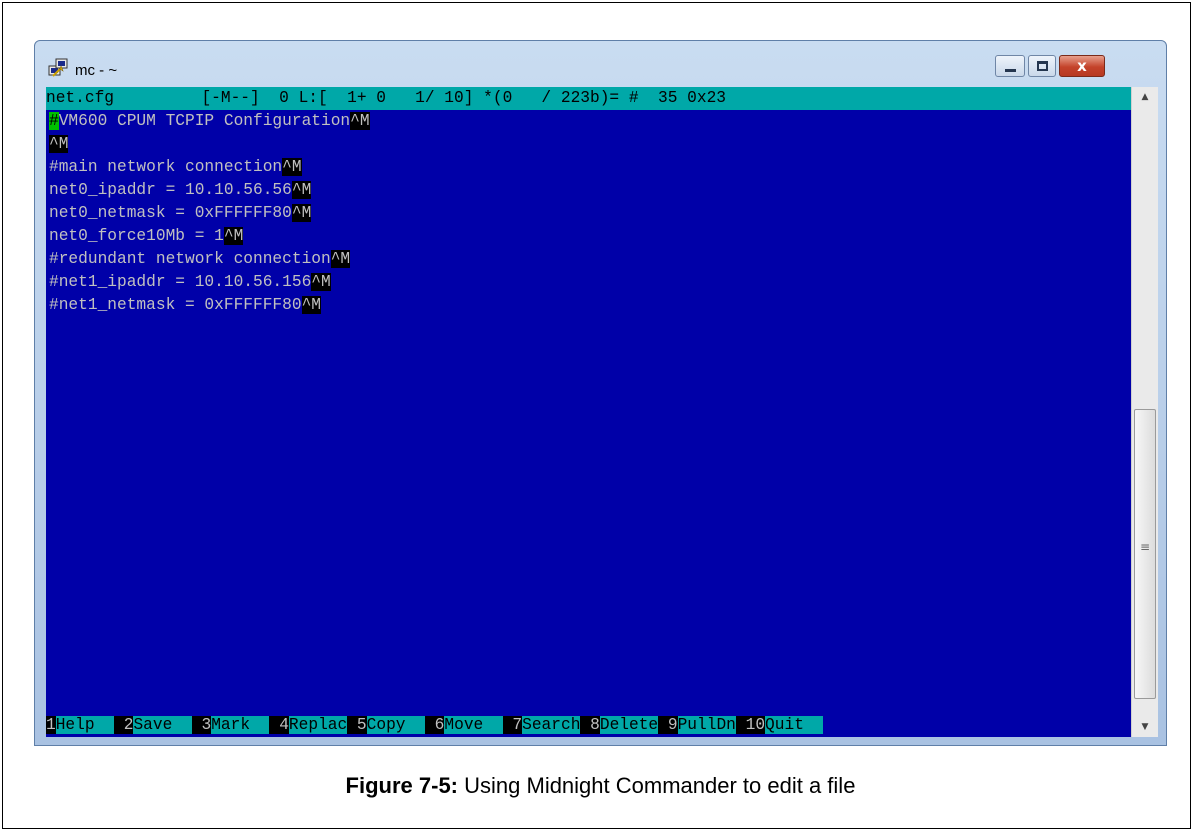  Describe the element at coordinates (230, 725) in the screenshot. I see `fkey-mark: 3Mark` at that location.